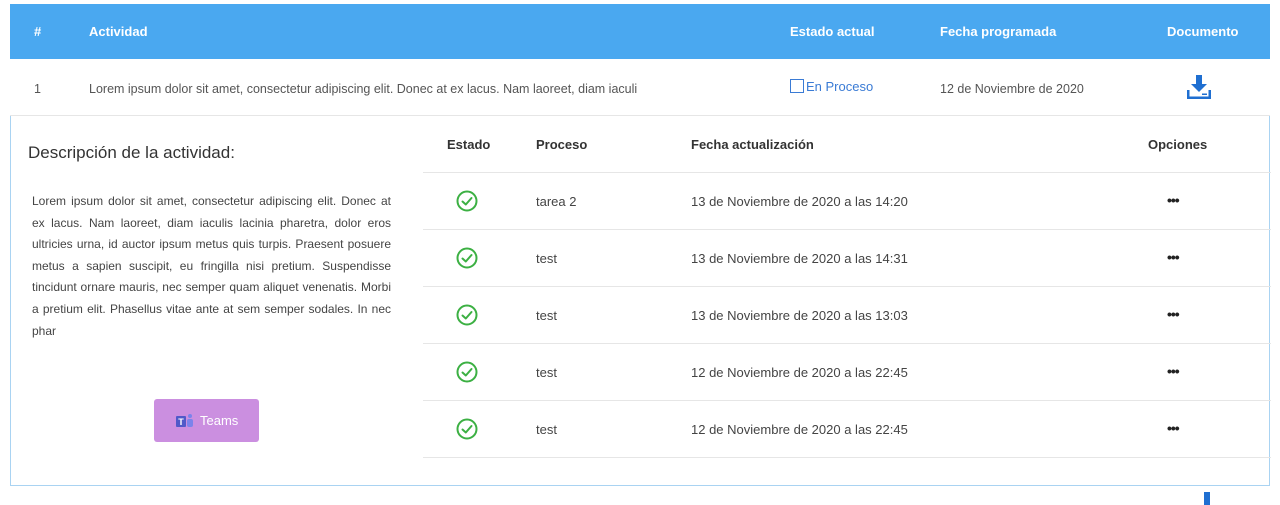 The height and width of the screenshot is (505, 1280). I want to click on process-name: tarea 2, so click(556, 201).